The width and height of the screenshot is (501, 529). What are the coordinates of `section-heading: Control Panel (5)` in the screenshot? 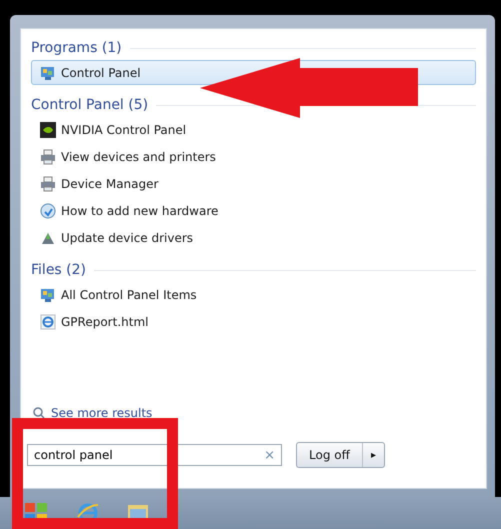 It's located at (89, 105).